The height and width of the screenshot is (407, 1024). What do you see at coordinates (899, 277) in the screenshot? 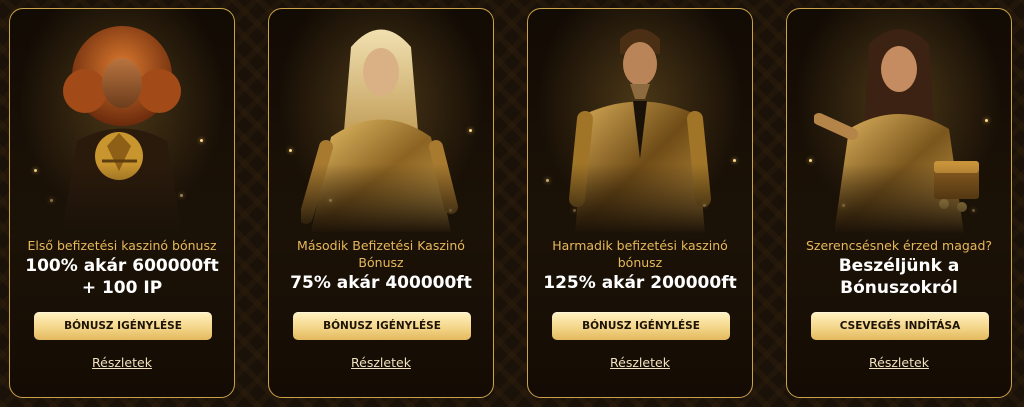
I see `bonus-headline: Beszéljünk a Bónuszokról` at bounding box center [899, 277].